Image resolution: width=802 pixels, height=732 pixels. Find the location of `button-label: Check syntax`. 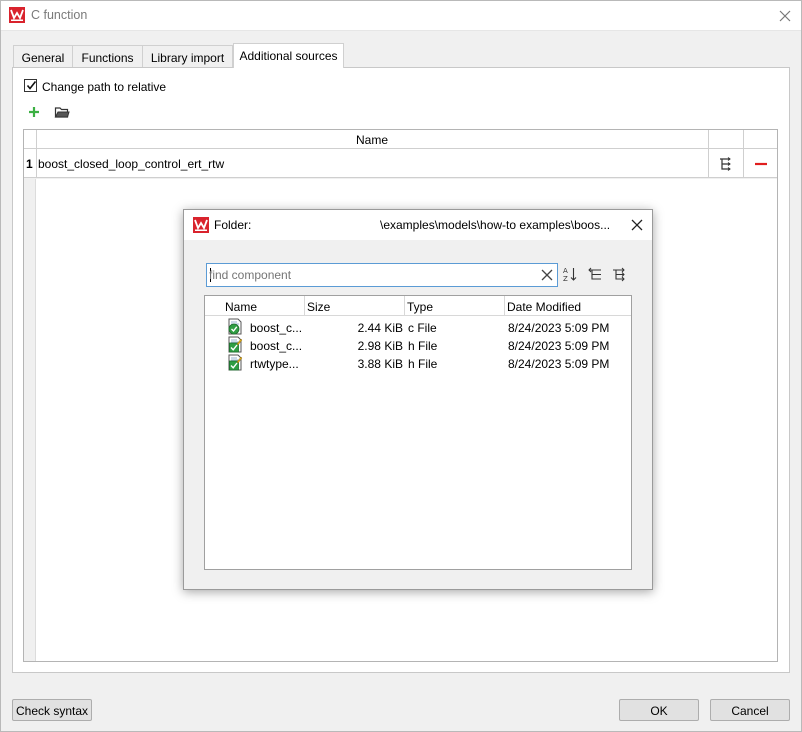

button-label: Check syntax is located at coordinates (52, 711).